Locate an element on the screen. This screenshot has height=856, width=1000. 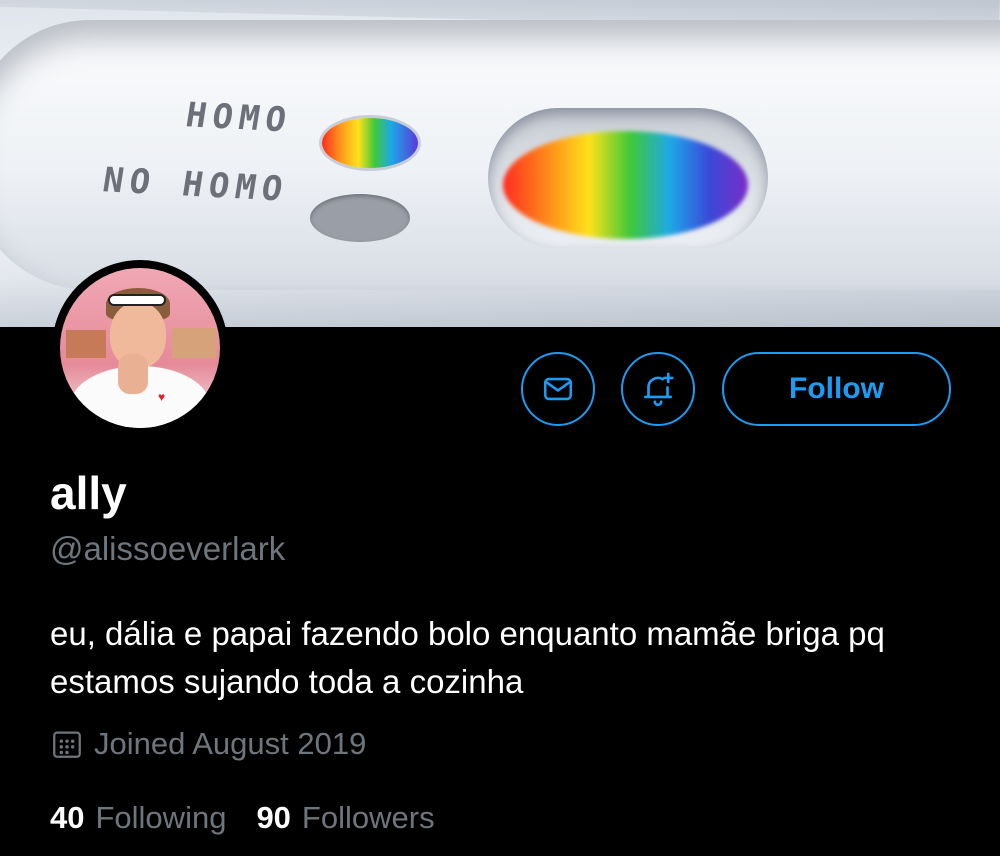
followers-count: 90 is located at coordinates (273, 817).